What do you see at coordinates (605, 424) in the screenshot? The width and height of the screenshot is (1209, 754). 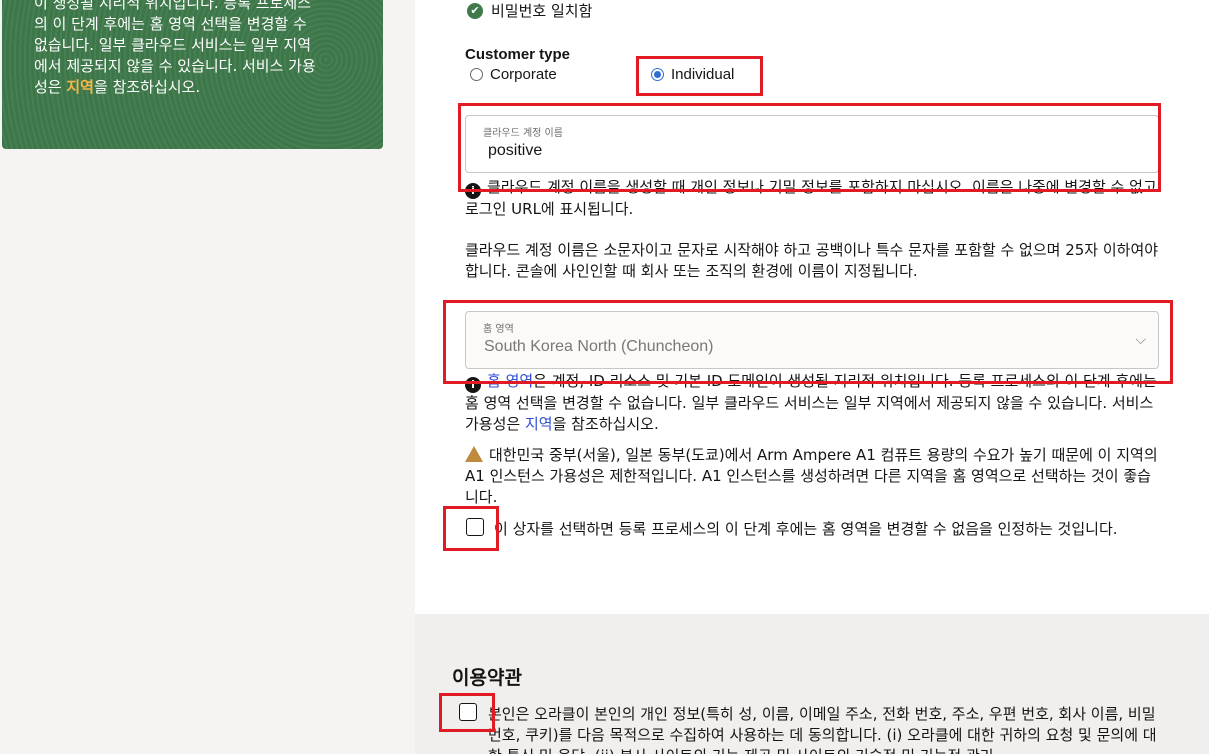 I see `home-region-help-suffix: 을 참조하십시오.` at bounding box center [605, 424].